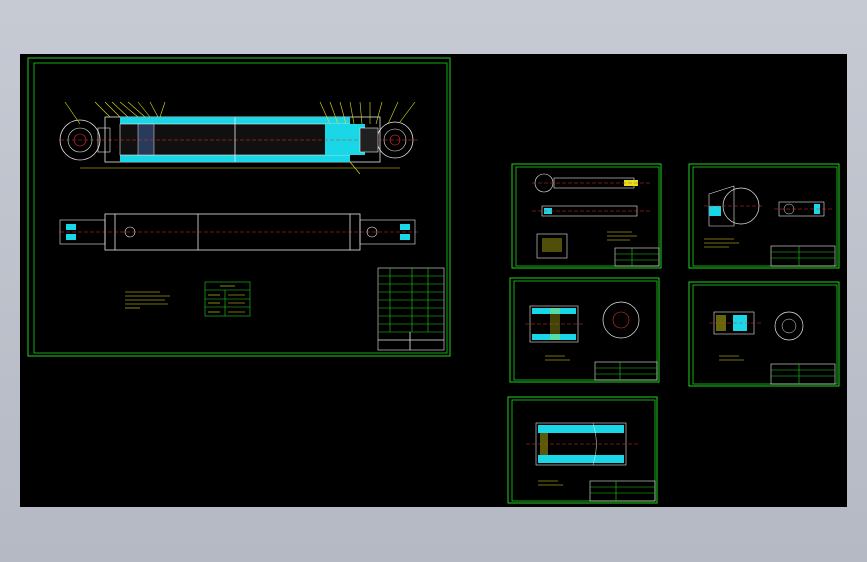  What do you see at coordinates (764, 216) in the screenshot?
I see `detail-sheet-cylinder-head` at bounding box center [764, 216].